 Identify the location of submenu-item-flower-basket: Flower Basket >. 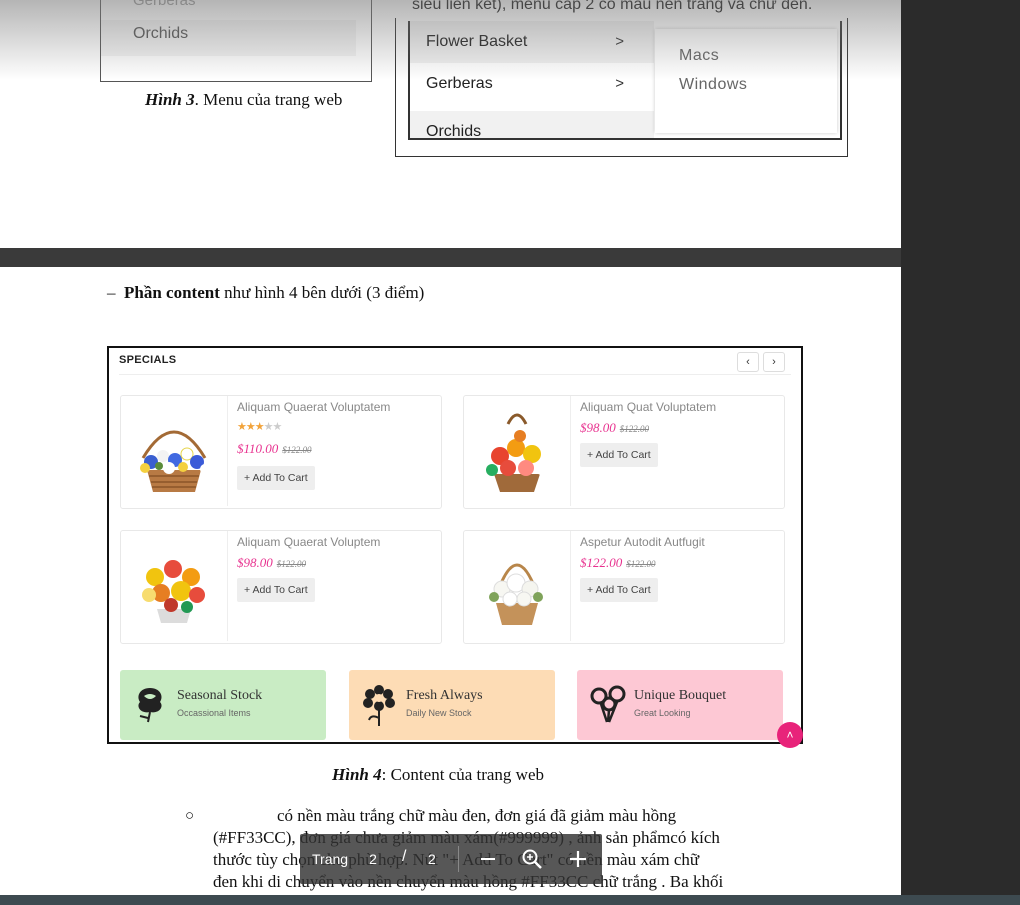
(532, 42).